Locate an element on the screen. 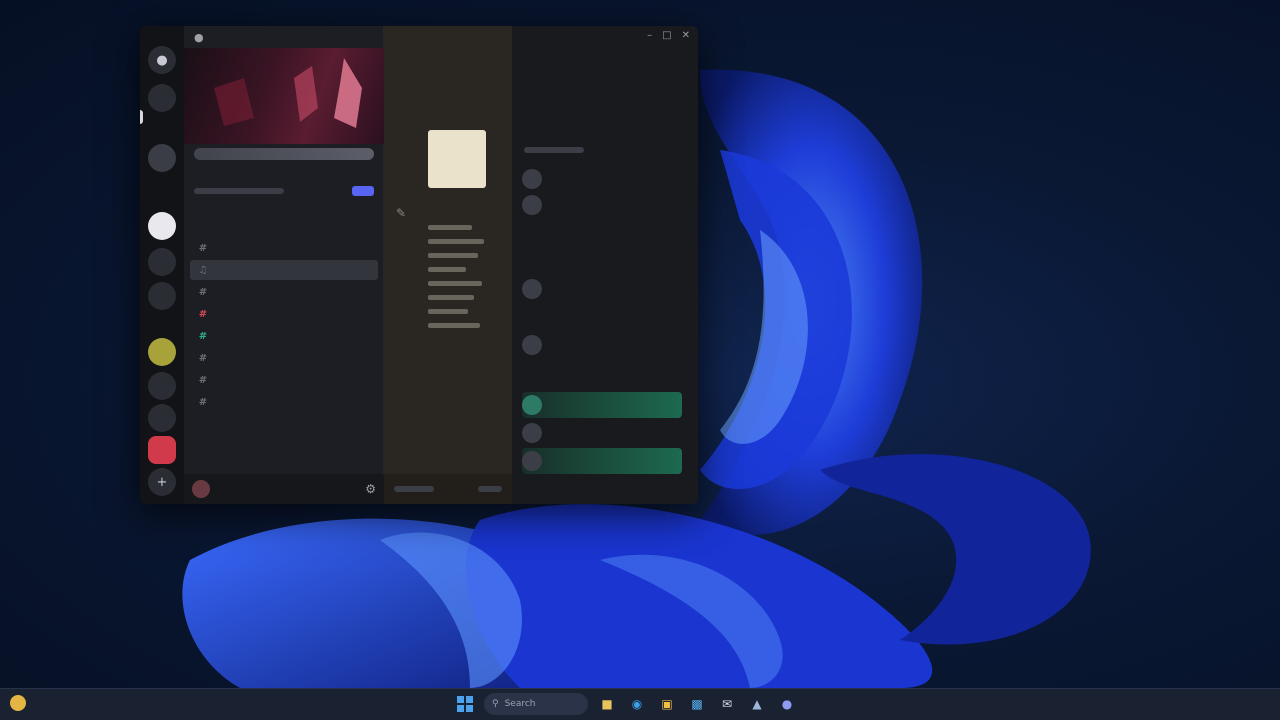 The image size is (1280, 720). footer-action-placeholder is located at coordinates (490, 489).